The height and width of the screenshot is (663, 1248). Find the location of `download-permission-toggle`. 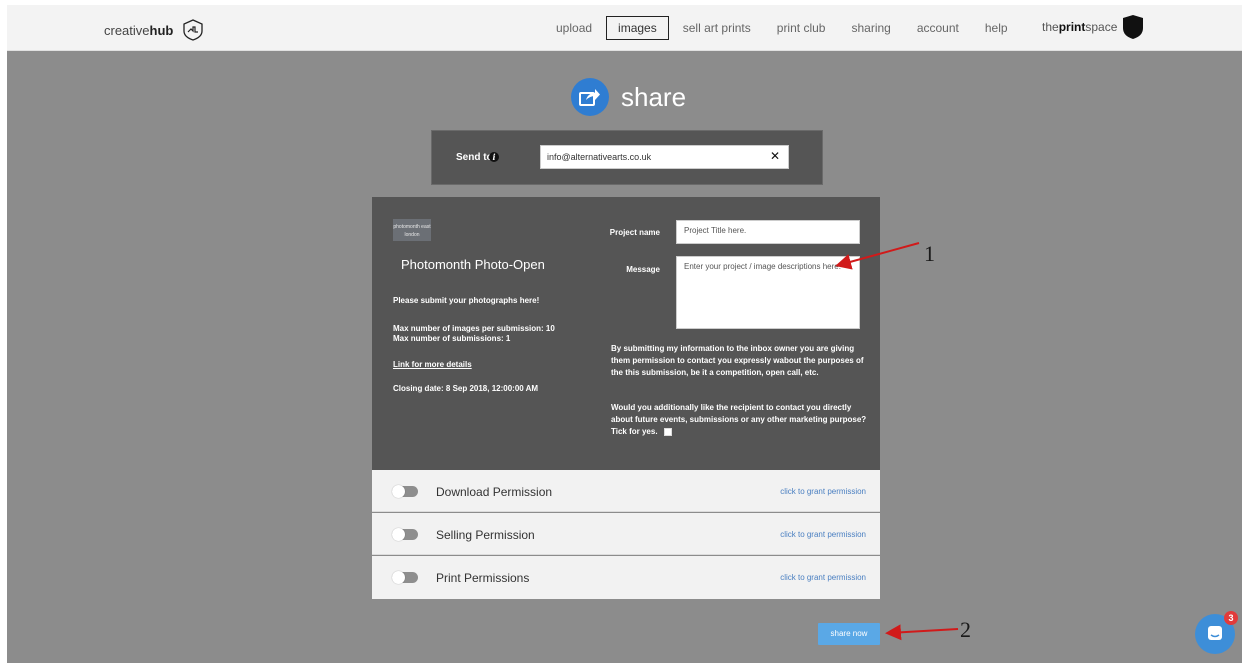

download-permission-toggle is located at coordinates (405, 491).